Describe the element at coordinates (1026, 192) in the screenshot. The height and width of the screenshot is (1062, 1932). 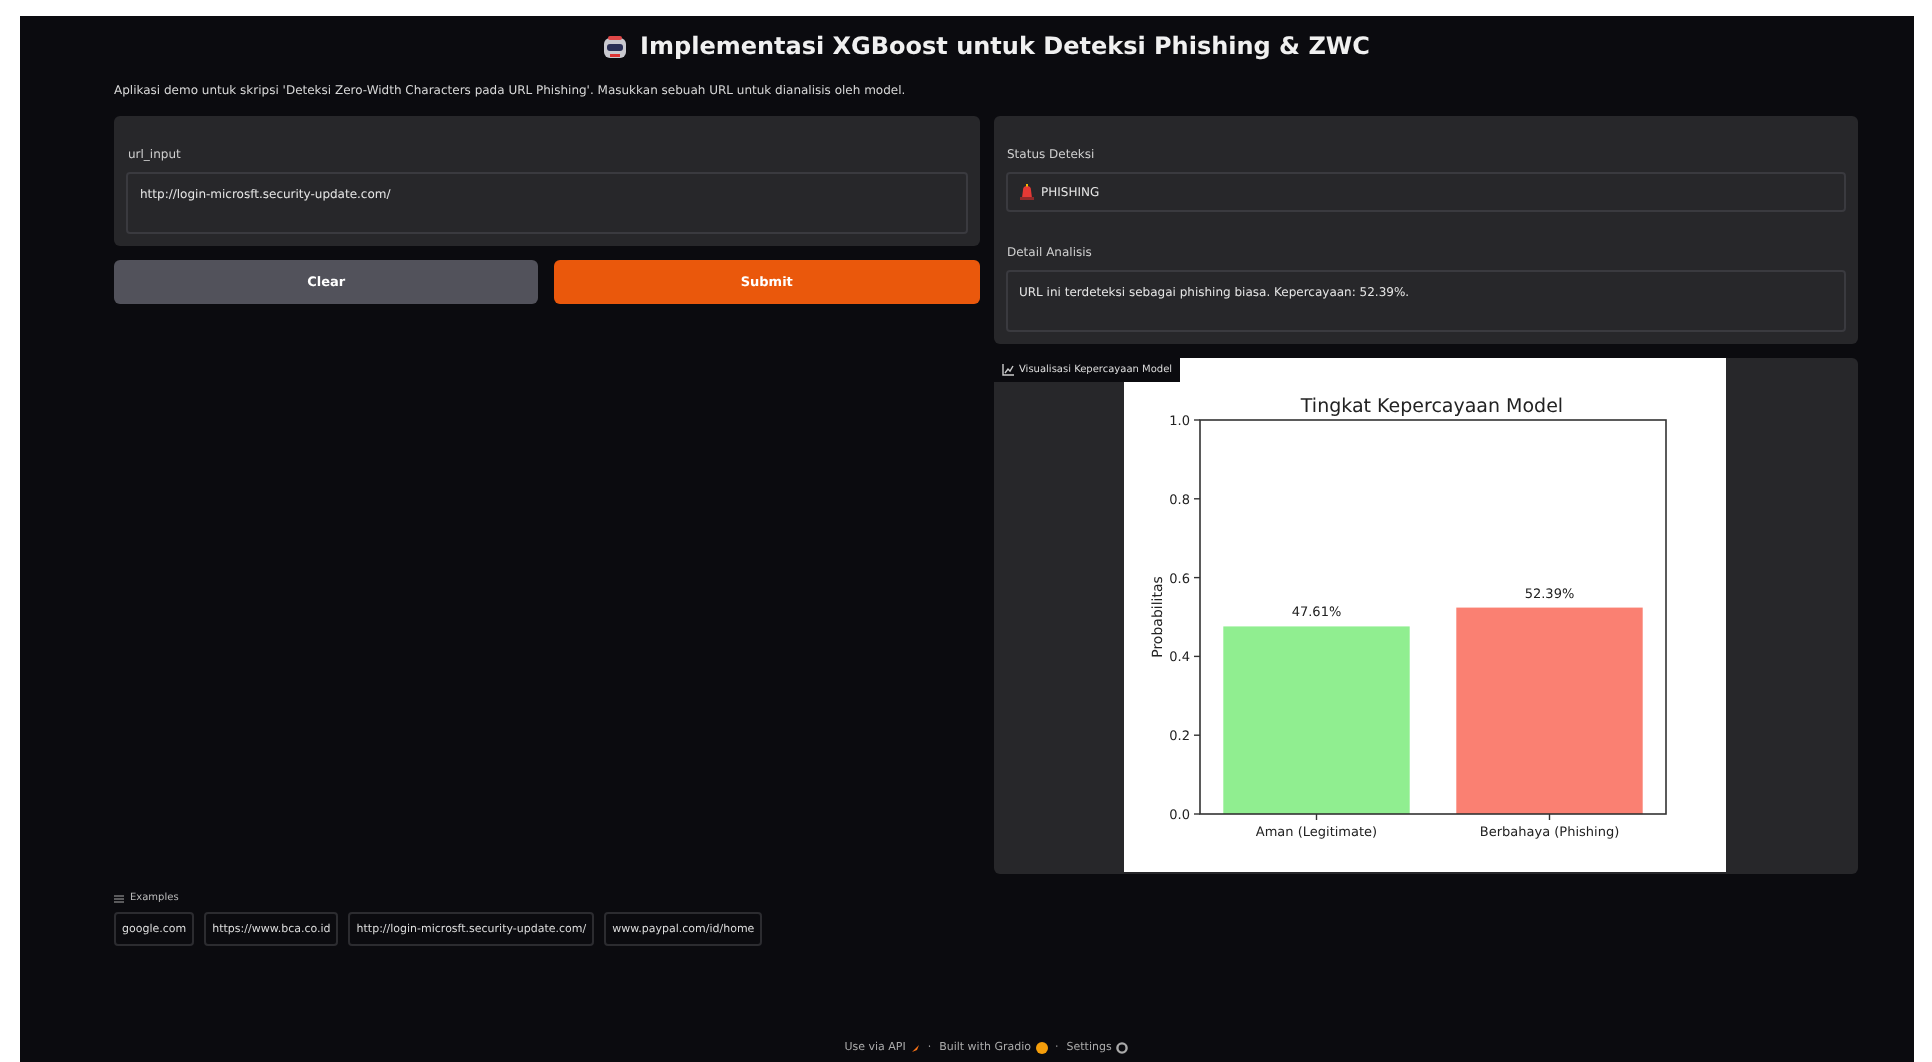
I see `siren-icon` at that location.